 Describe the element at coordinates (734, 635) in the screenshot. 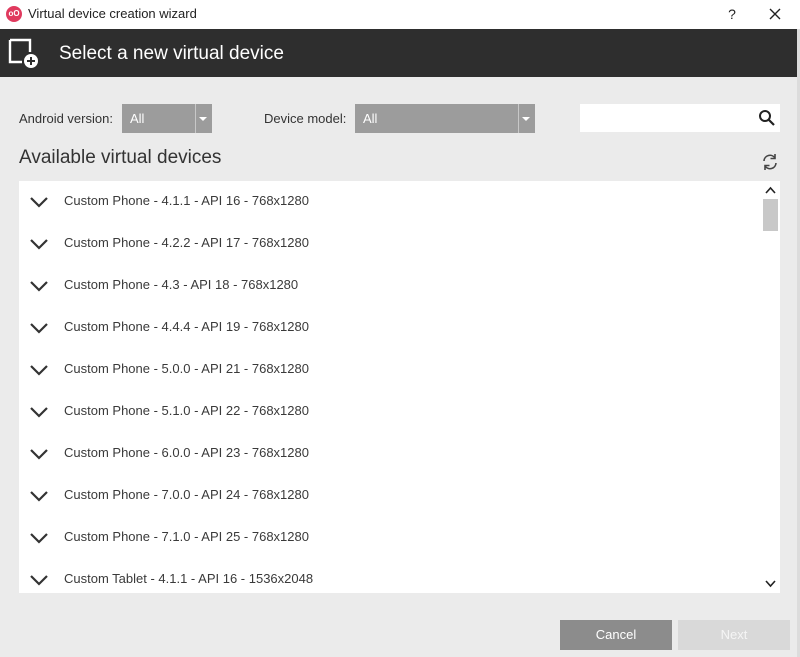

I see `next-button: Next` at that location.